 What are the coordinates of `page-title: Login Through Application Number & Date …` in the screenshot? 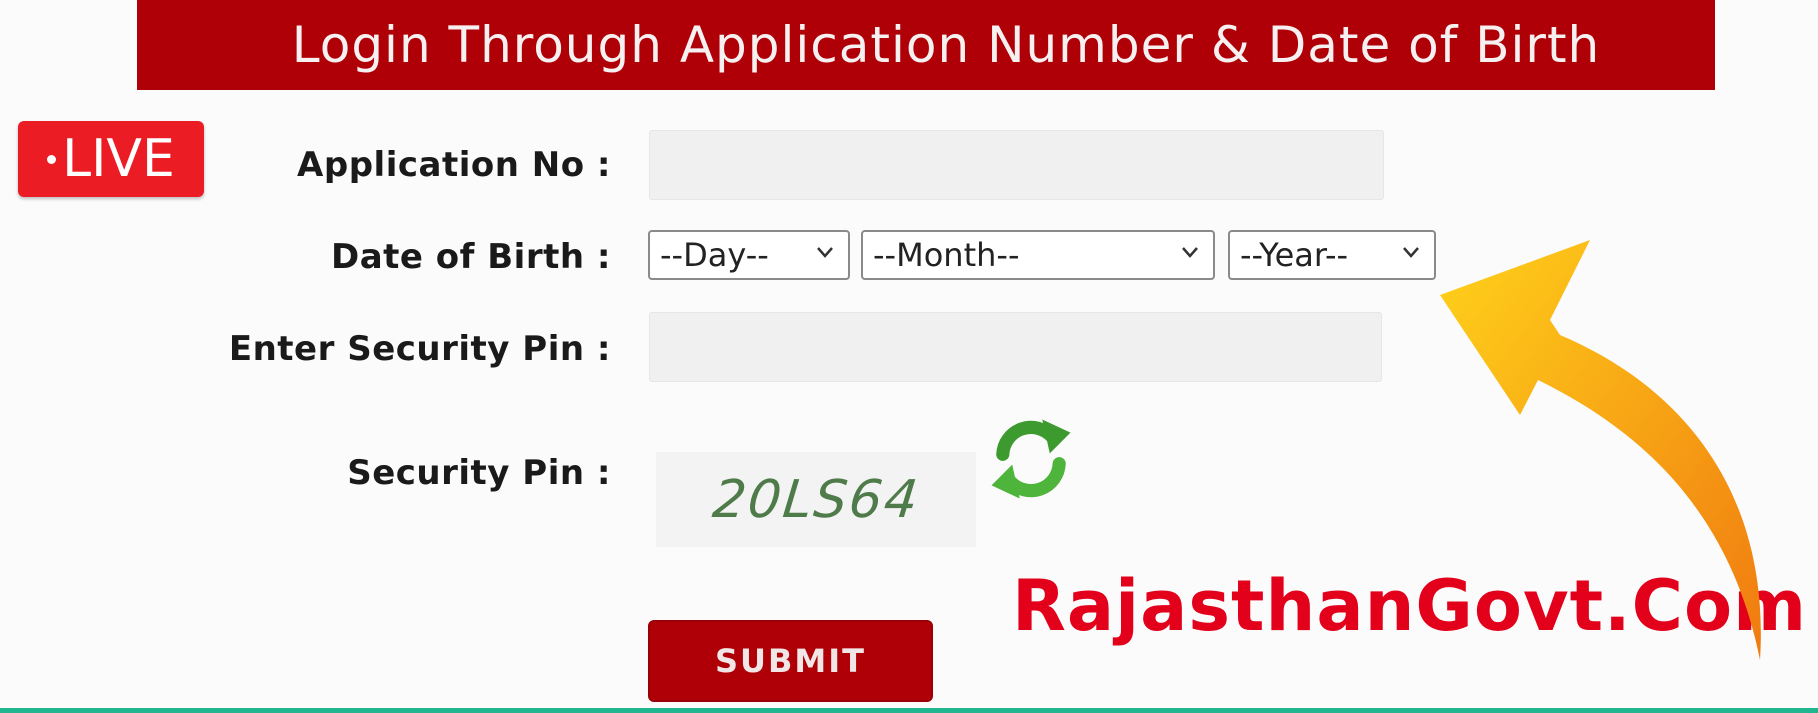 It's located at (946, 45).